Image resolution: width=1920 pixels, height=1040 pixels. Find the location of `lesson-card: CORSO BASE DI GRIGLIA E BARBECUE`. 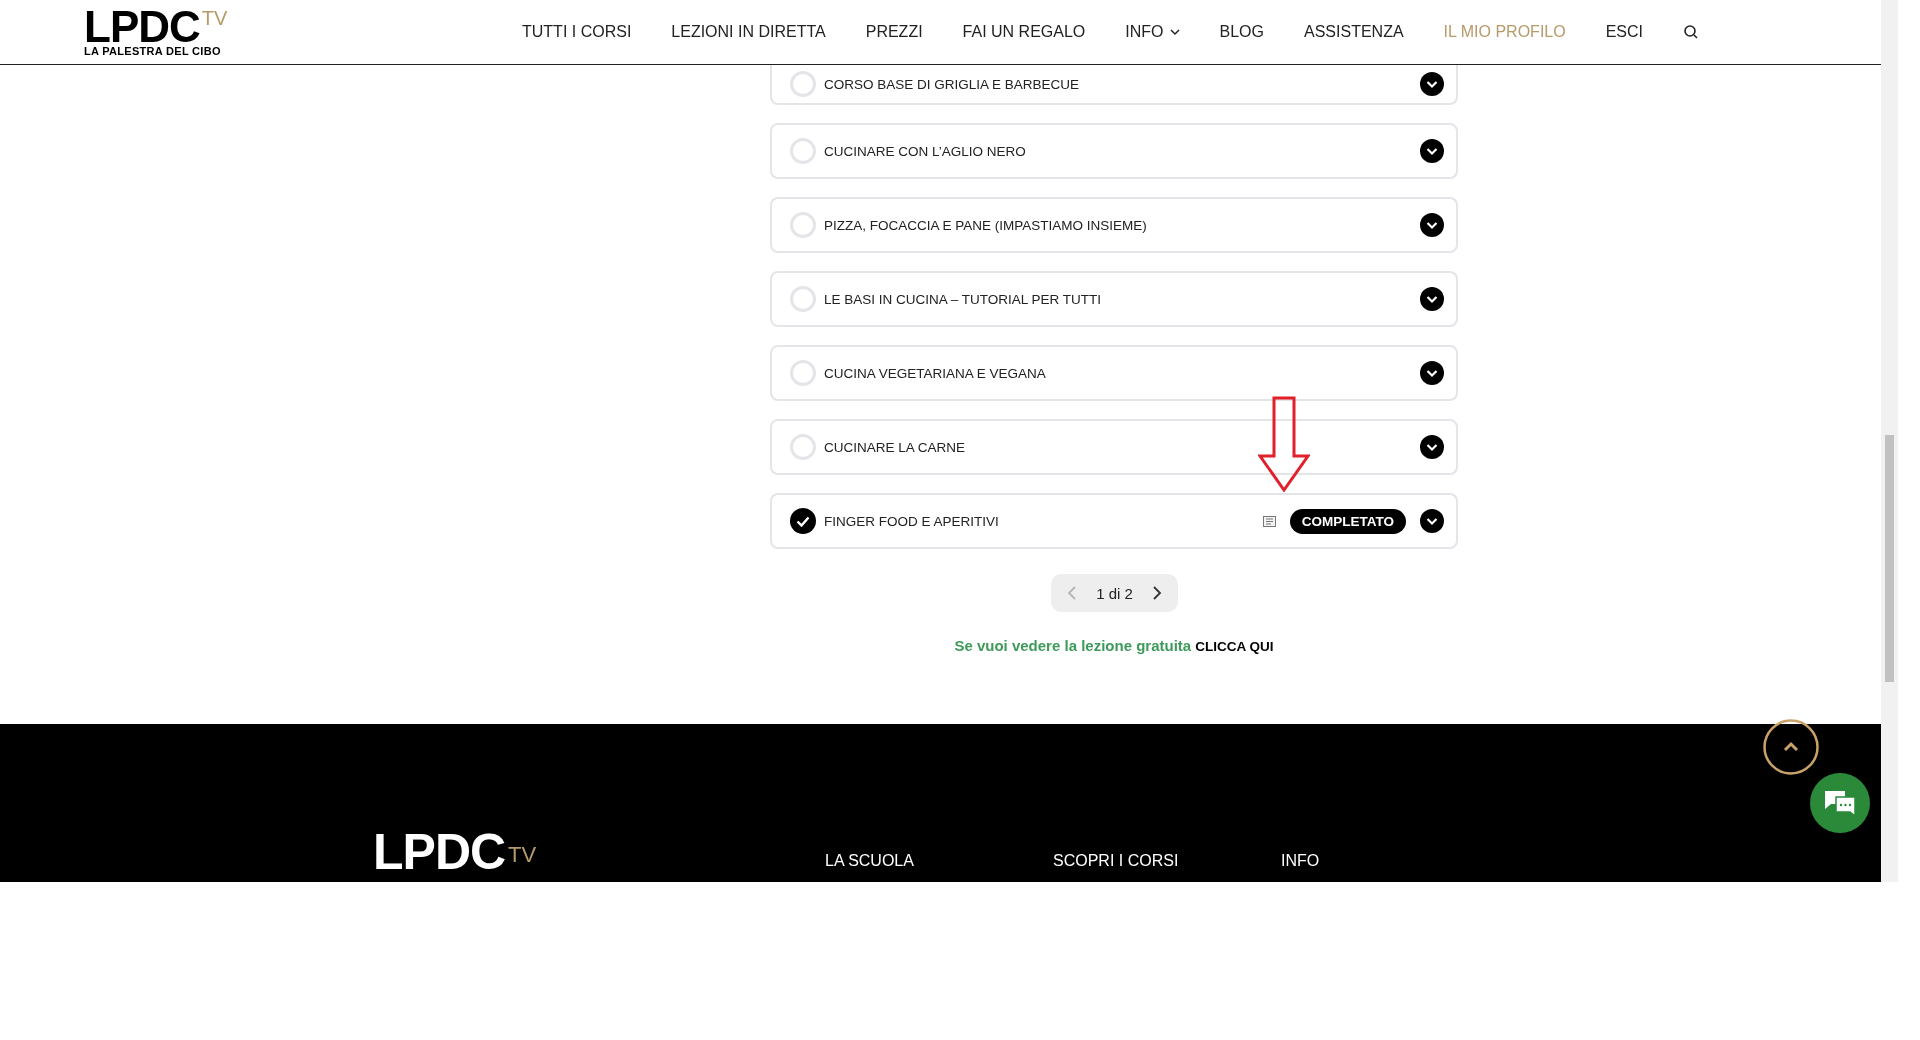

lesson-card: CORSO BASE DI GRIGLIA E BARBECUE is located at coordinates (1114, 85).